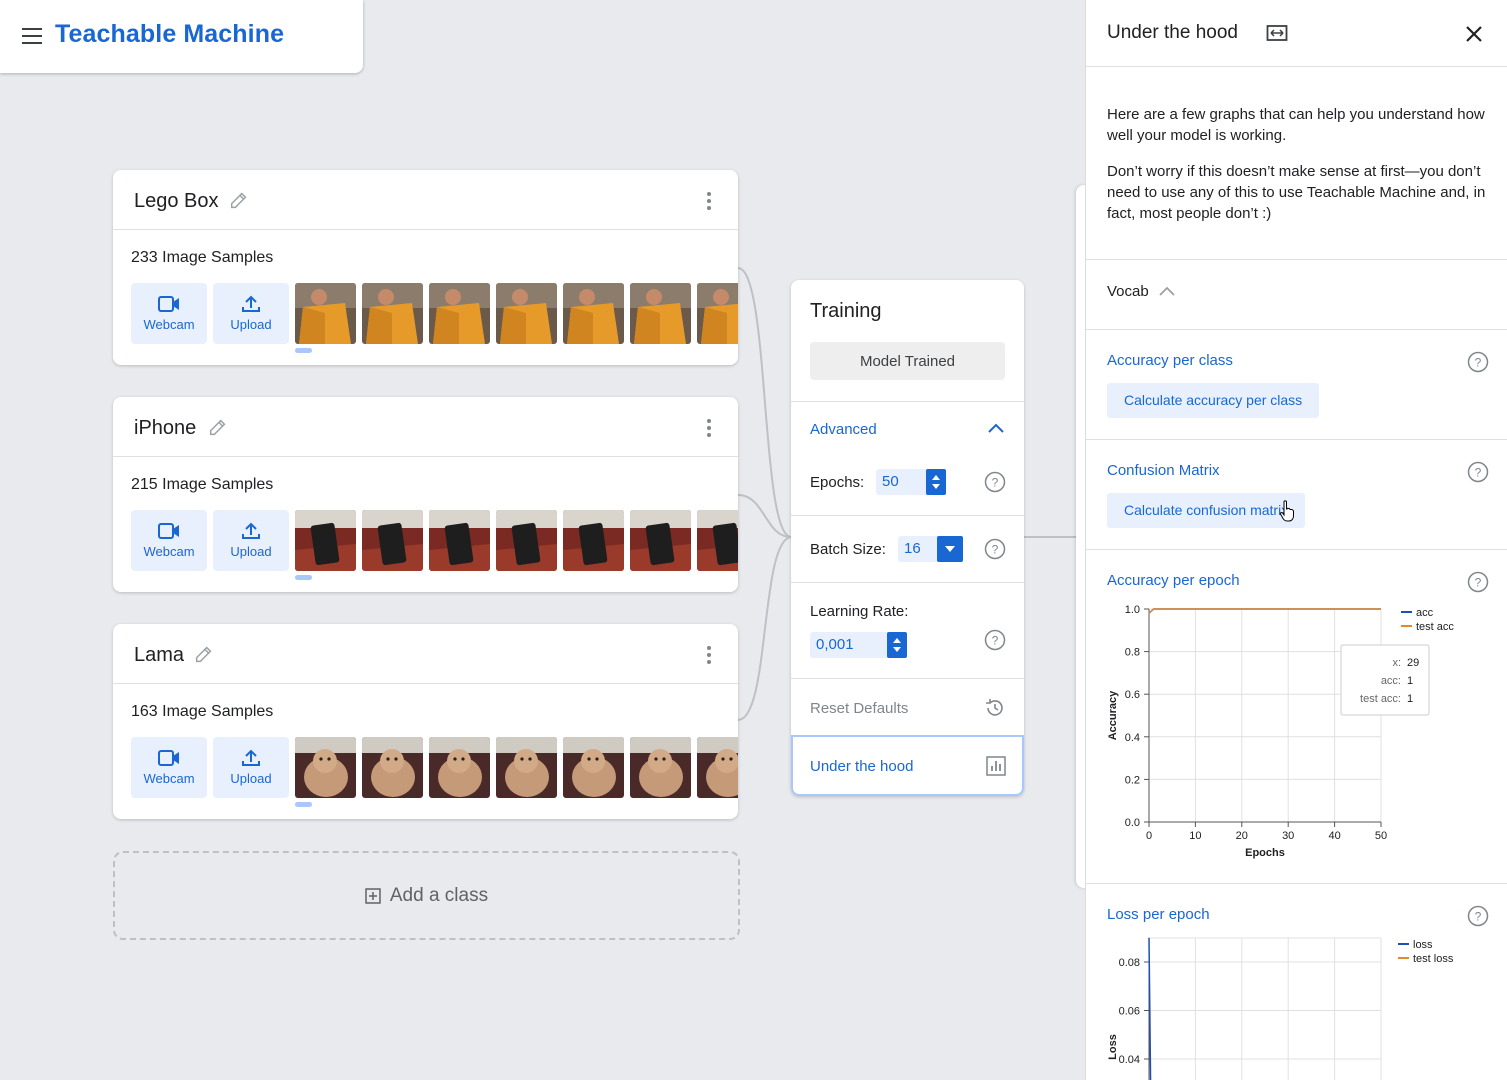 Image resolution: width=1507 pixels, height=1080 pixels. Describe the element at coordinates (858, 645) in the screenshot. I see `learning-rate-input: 0,001` at that location.